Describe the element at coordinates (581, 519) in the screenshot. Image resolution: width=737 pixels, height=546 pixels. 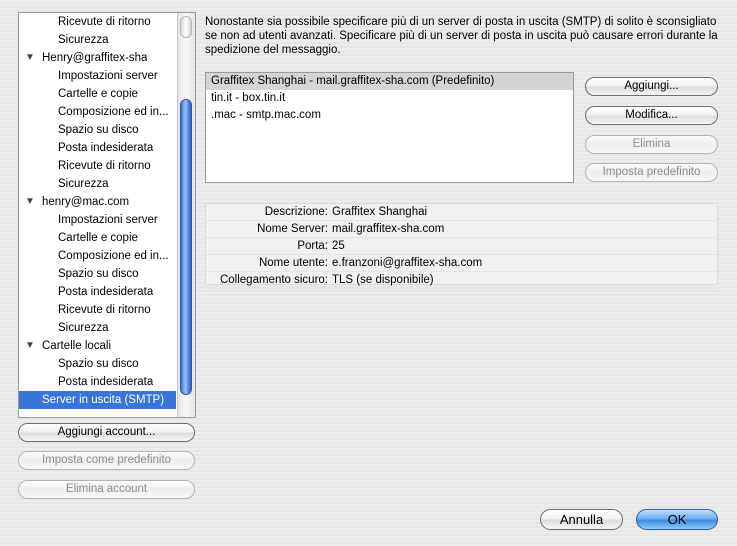
I see `cancel-button: Annulla` at that location.